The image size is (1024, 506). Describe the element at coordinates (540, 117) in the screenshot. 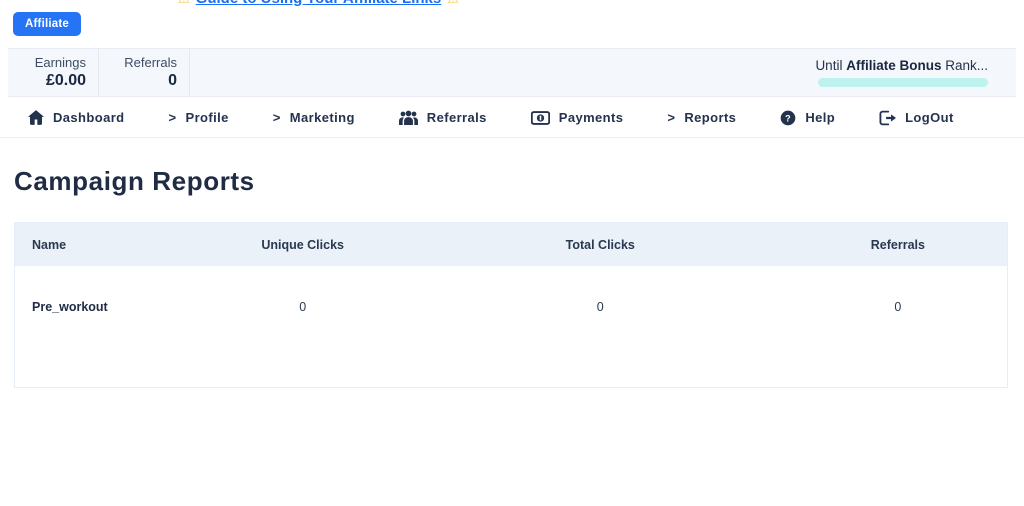

I see `banknote-icon` at that location.